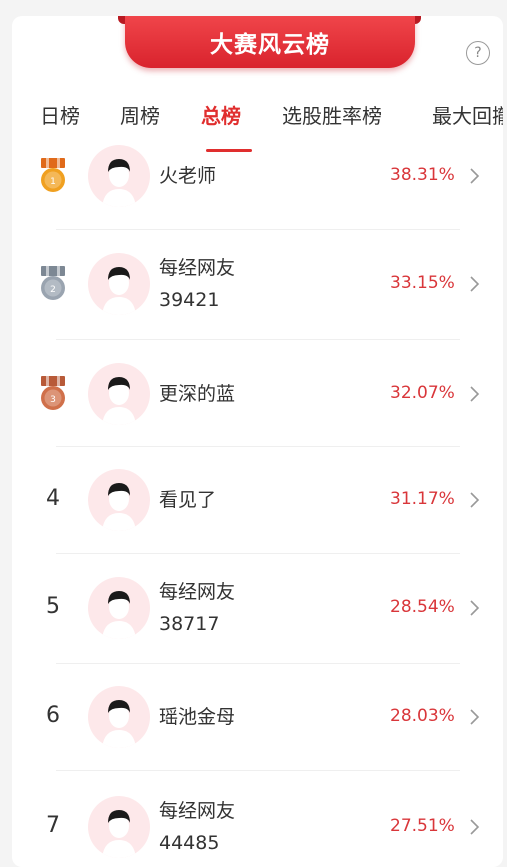  What do you see at coordinates (422, 826) in the screenshot?
I see `return-rate: 27.51%` at bounding box center [422, 826].